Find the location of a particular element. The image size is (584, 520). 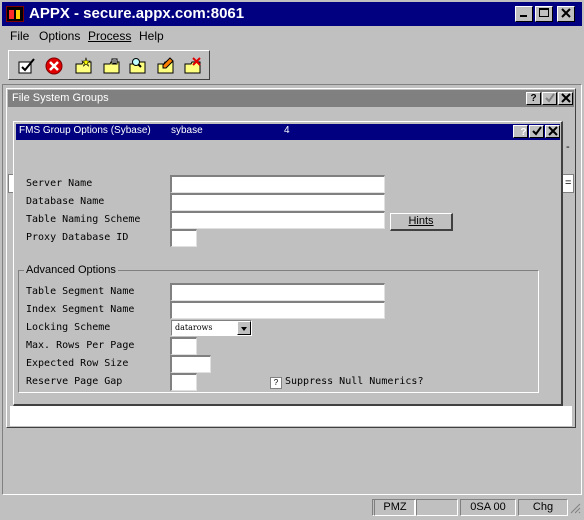

table-naming-scheme-label: Table Naming Scheme is located at coordinates (83, 219).